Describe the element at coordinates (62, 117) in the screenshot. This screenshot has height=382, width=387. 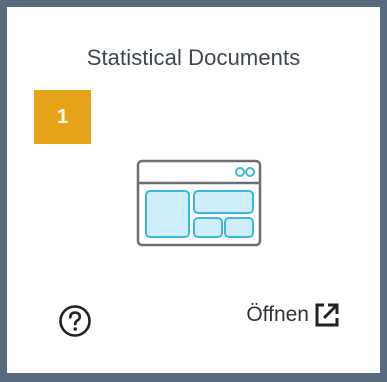
I see `step-badge: 1` at that location.